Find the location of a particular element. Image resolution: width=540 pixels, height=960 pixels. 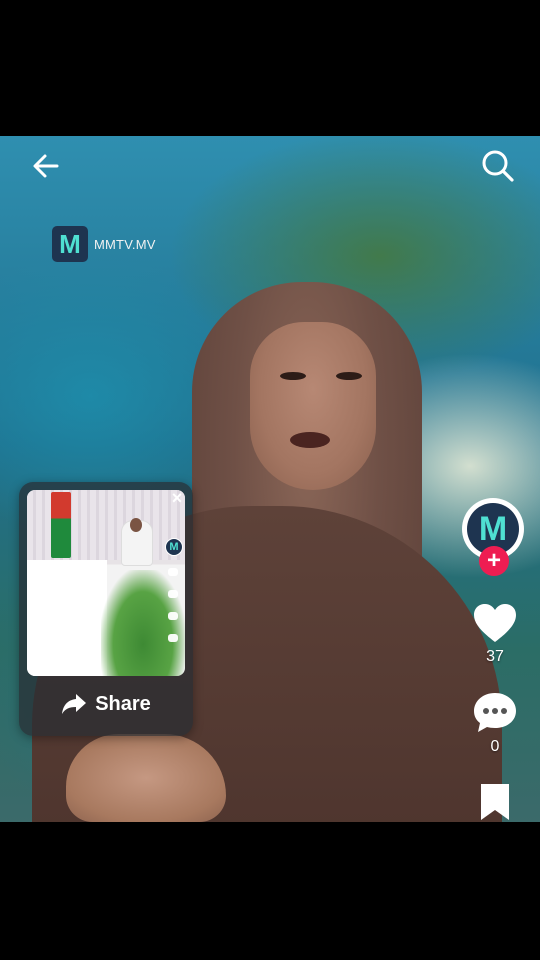

close-icon: × is located at coordinates (177, 497).